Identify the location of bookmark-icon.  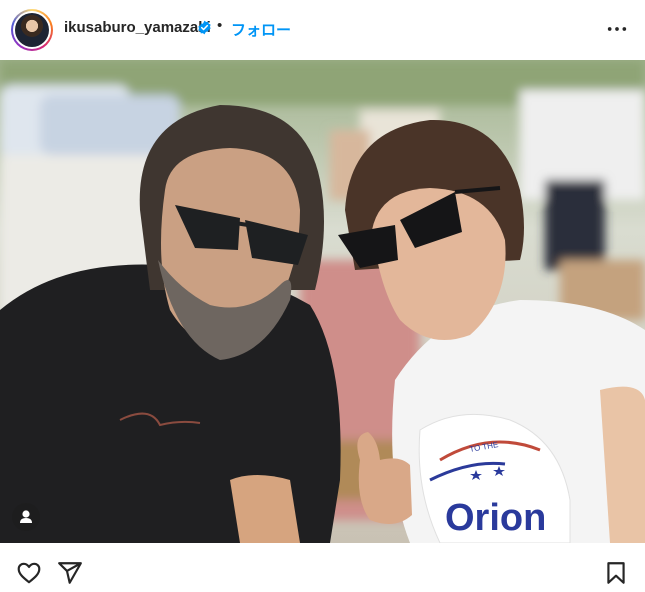
(616, 573).